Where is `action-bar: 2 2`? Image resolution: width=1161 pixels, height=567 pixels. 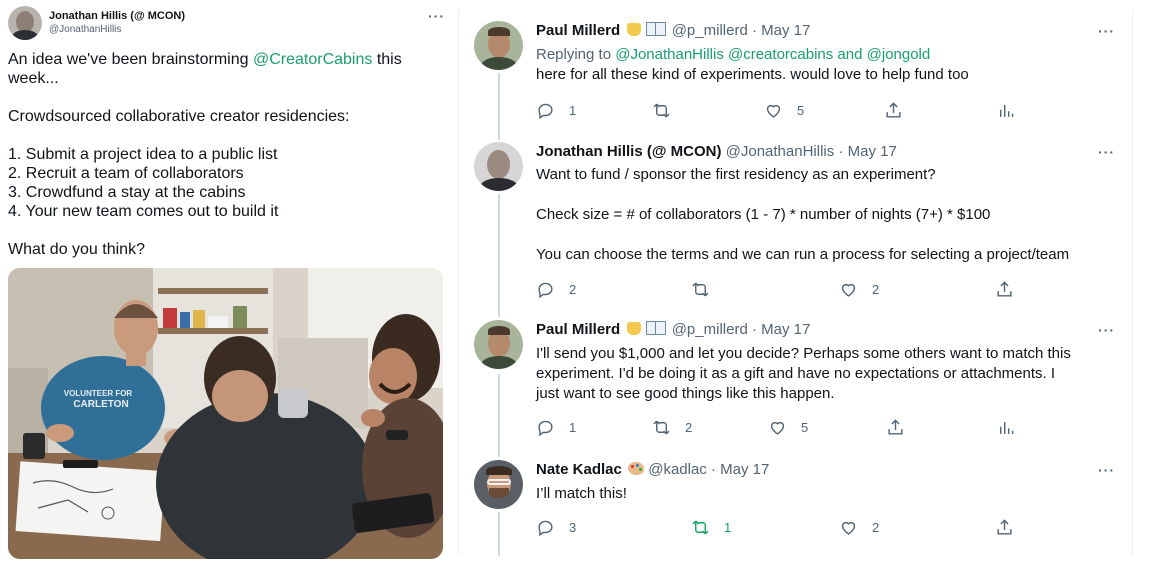
action-bar: 2 2 is located at coordinates (796, 289).